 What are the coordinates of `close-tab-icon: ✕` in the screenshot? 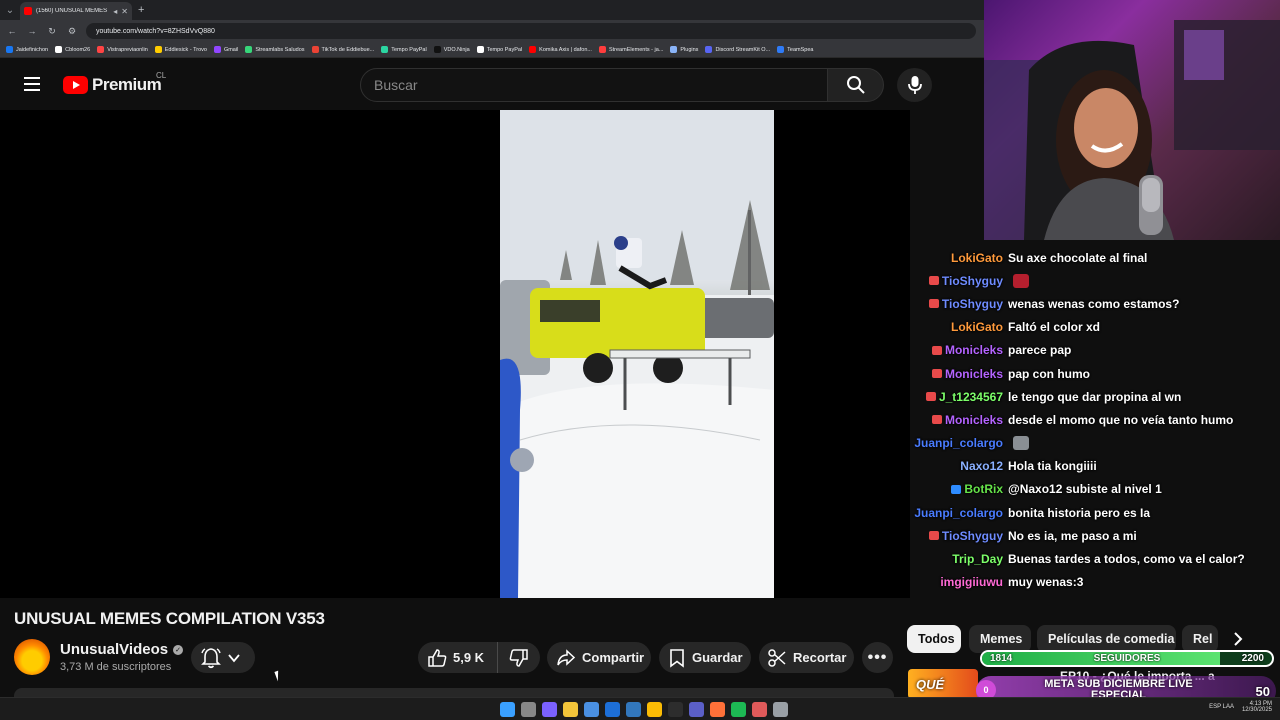 It's located at (124, 11).